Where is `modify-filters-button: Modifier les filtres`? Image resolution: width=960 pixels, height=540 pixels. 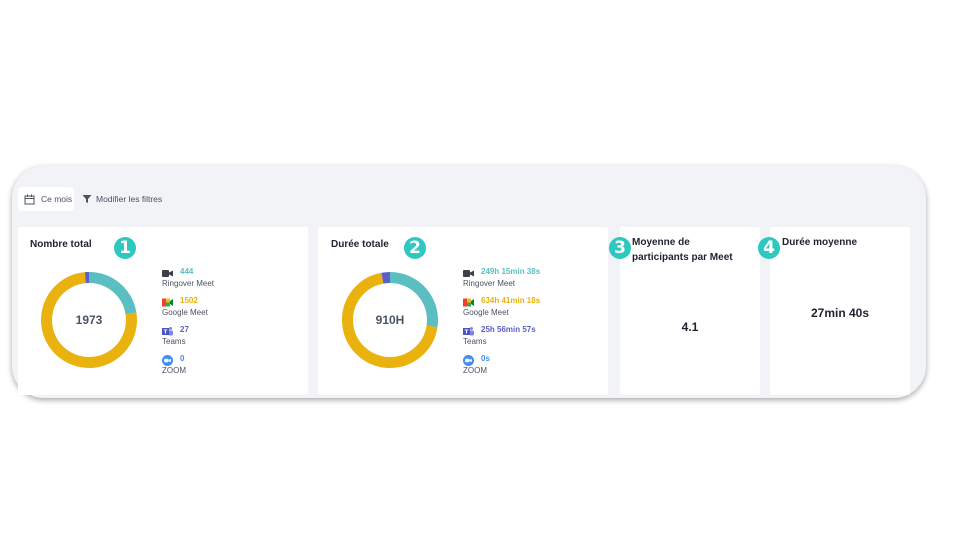
modify-filters-button: Modifier les filtres is located at coordinates (122, 199).